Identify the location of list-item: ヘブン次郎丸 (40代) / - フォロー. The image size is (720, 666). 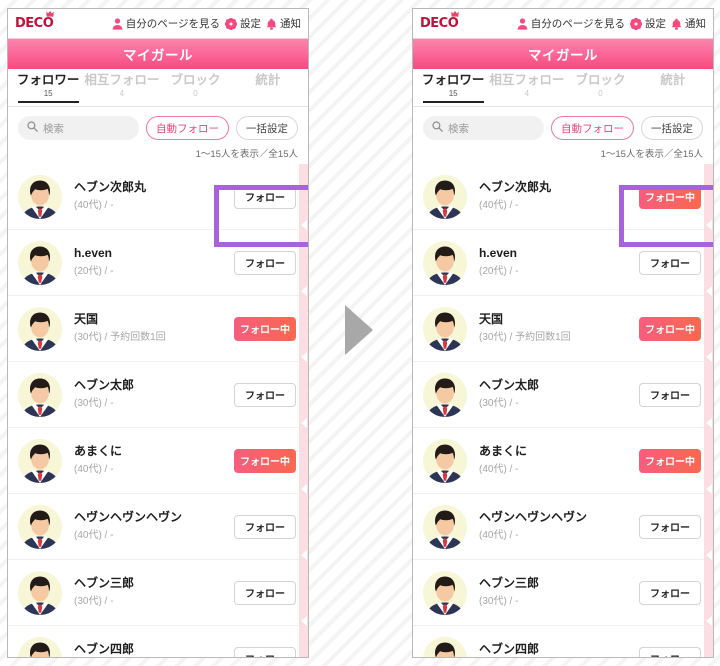
(158, 197).